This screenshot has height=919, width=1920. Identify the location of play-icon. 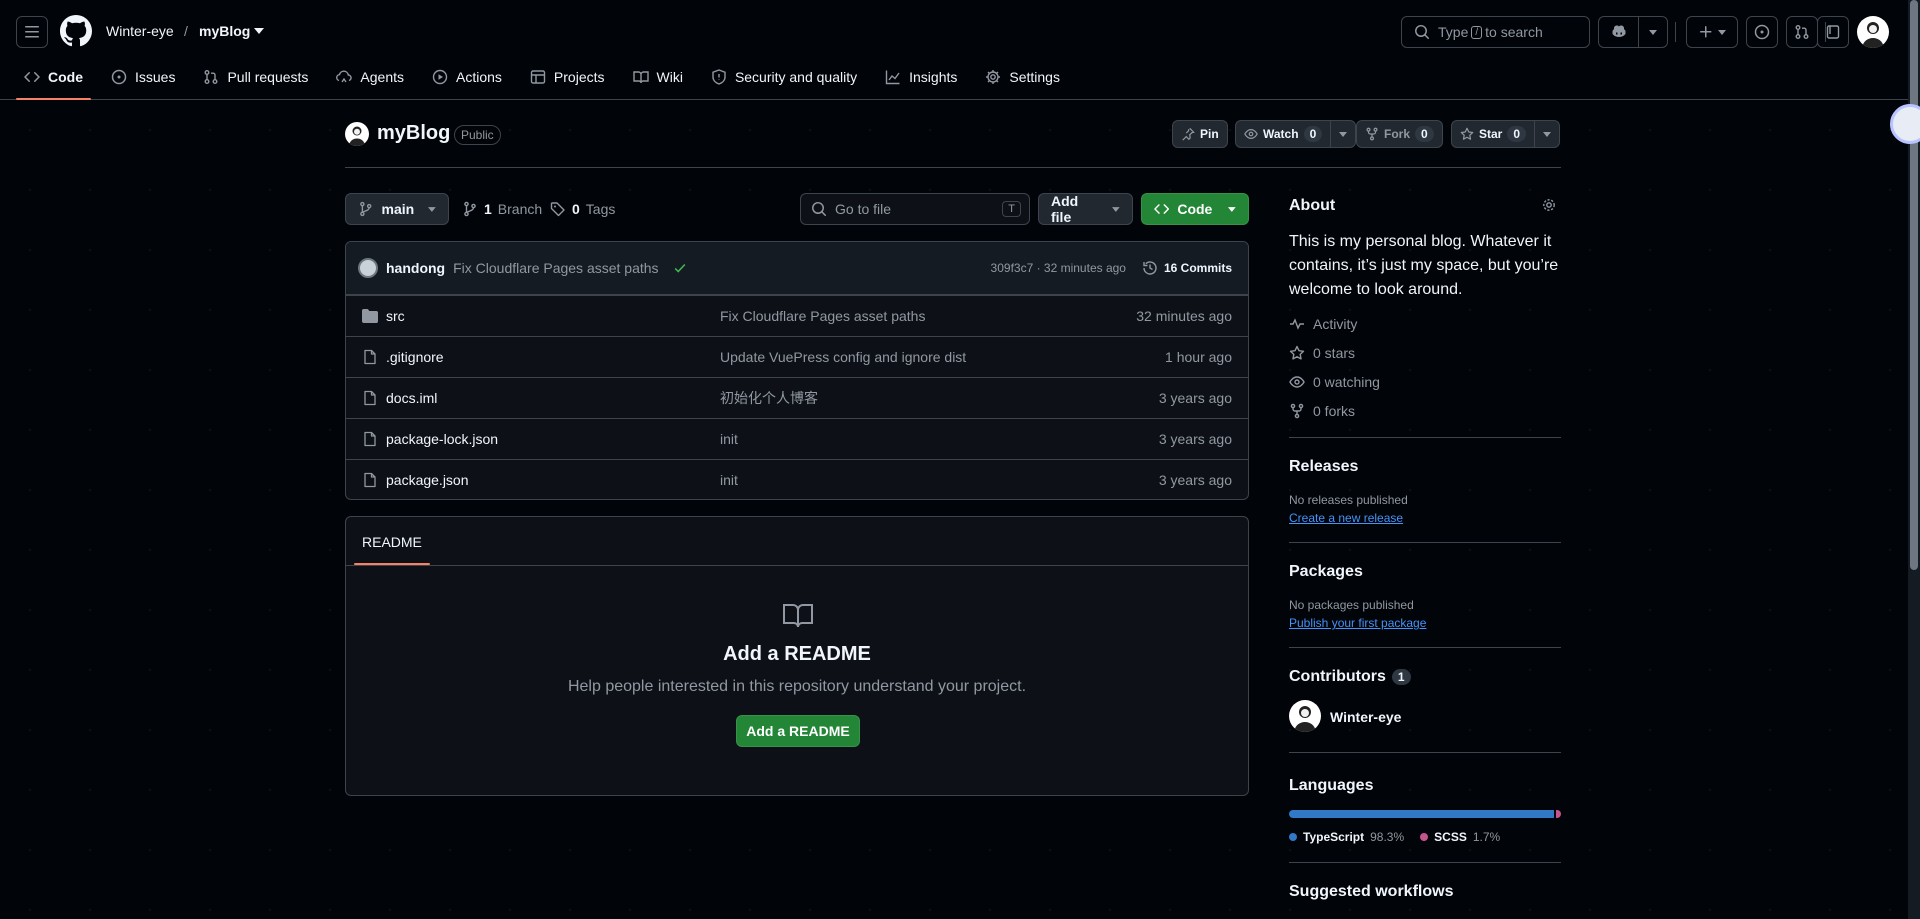
(440, 77).